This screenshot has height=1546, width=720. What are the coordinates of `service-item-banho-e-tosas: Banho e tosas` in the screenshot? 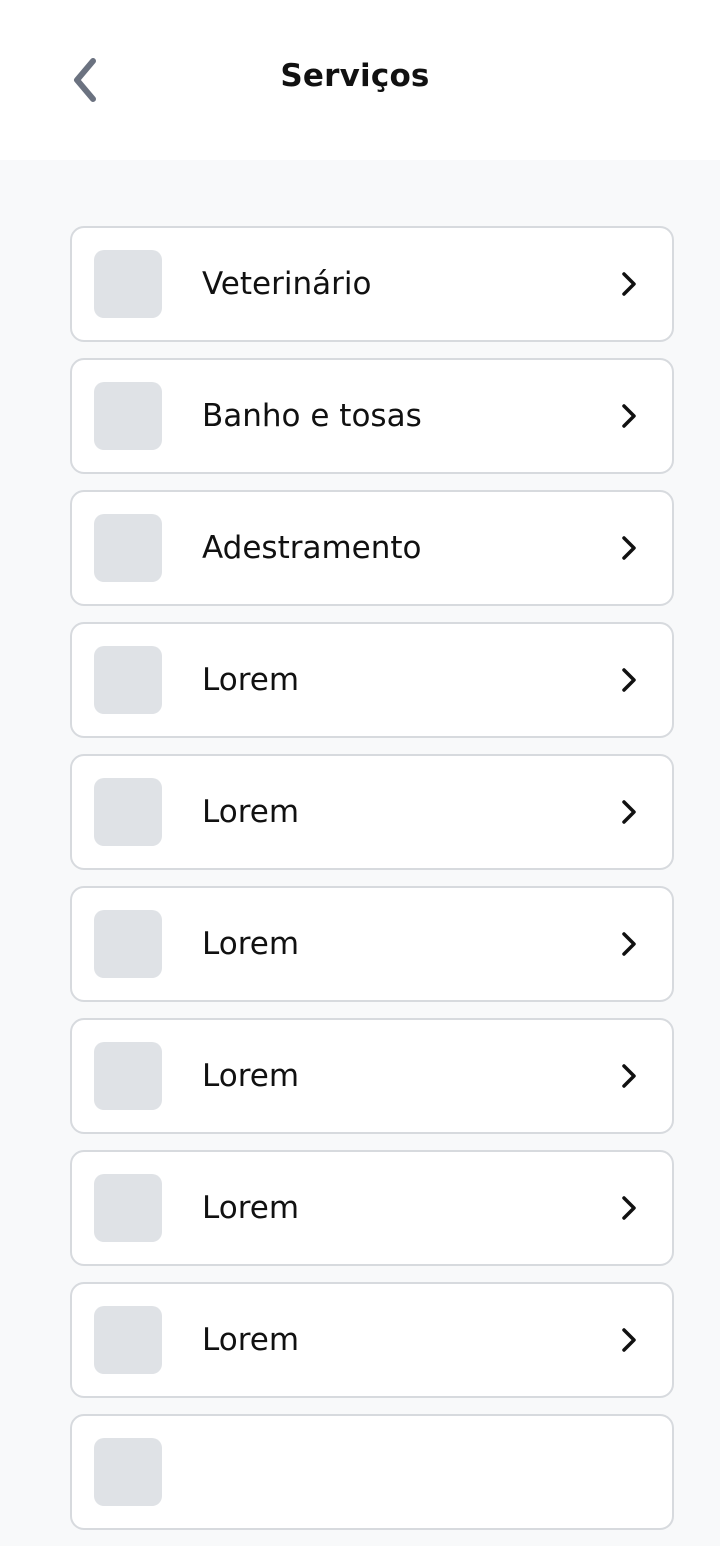 It's located at (372, 416).